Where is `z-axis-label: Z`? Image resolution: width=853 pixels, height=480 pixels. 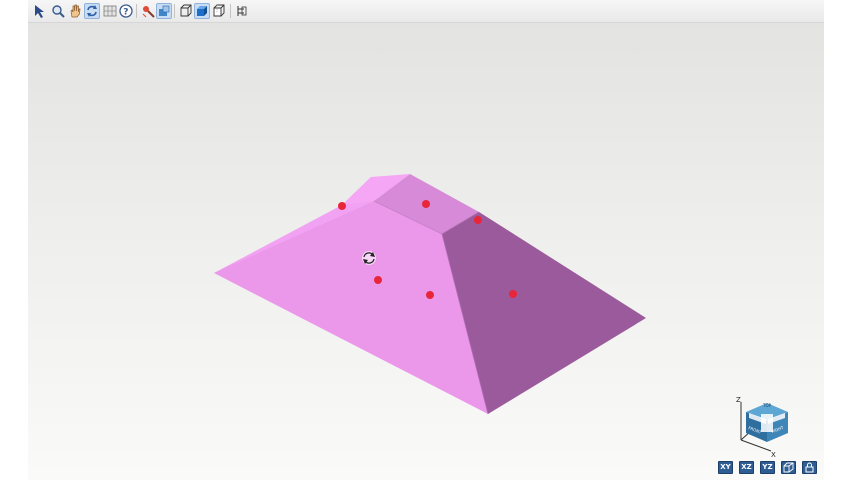 z-axis-label: Z is located at coordinates (738, 400).